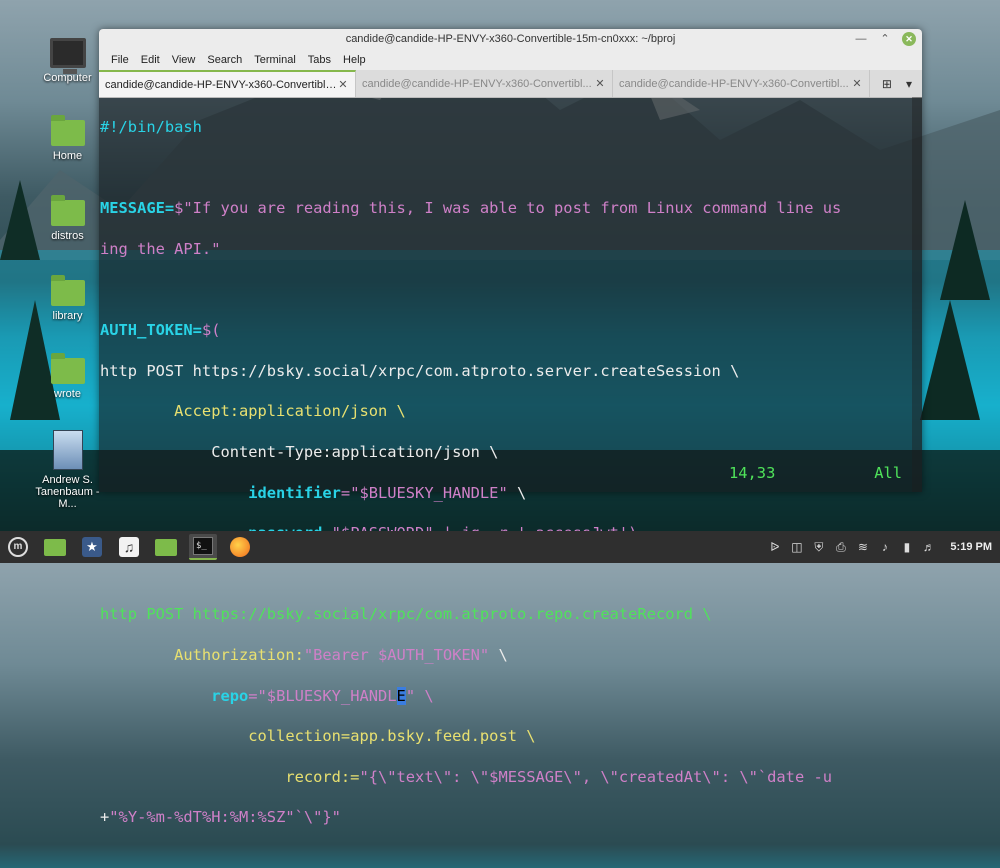  I want to click on code-text: record:=, so click(230, 776).